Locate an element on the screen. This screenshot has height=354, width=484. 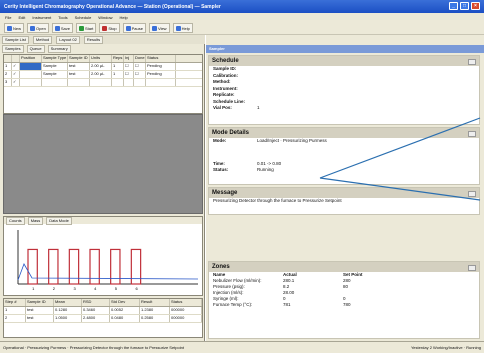
table-row: 1 ✓ Sample test 2.00 µL 1 ☐ ☐ Pending is located at coordinates (103, 67).